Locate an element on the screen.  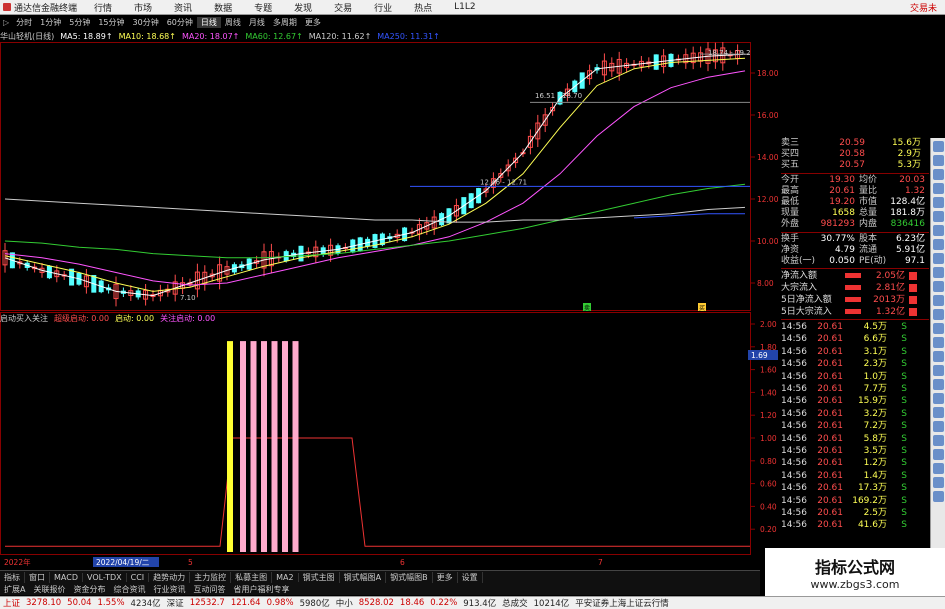
stat-label: 均价 is located at coordinates (868, 179).